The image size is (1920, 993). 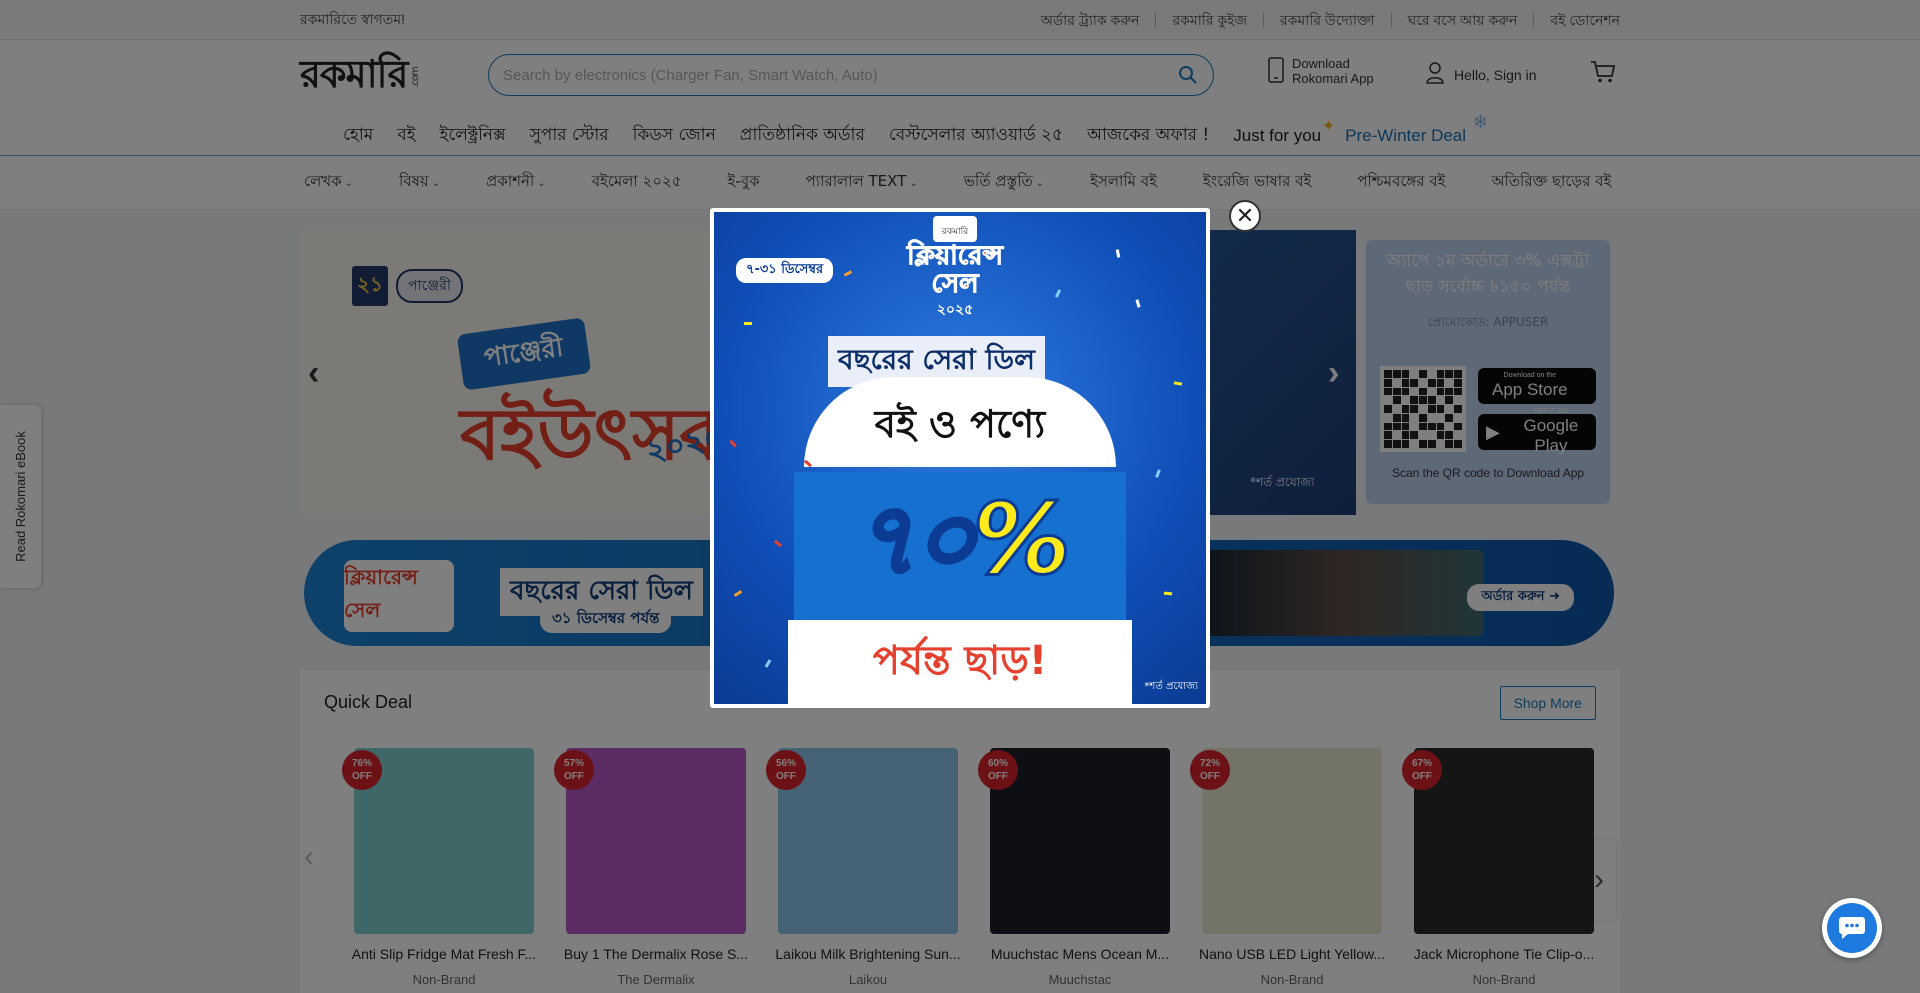 I want to click on promo-percent-box: ৭০%, so click(x=960, y=546).